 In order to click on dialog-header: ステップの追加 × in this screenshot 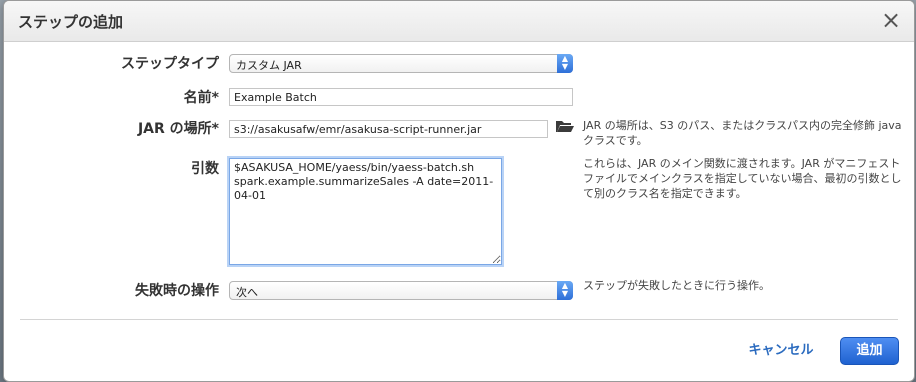, I will do `click(459, 21)`.